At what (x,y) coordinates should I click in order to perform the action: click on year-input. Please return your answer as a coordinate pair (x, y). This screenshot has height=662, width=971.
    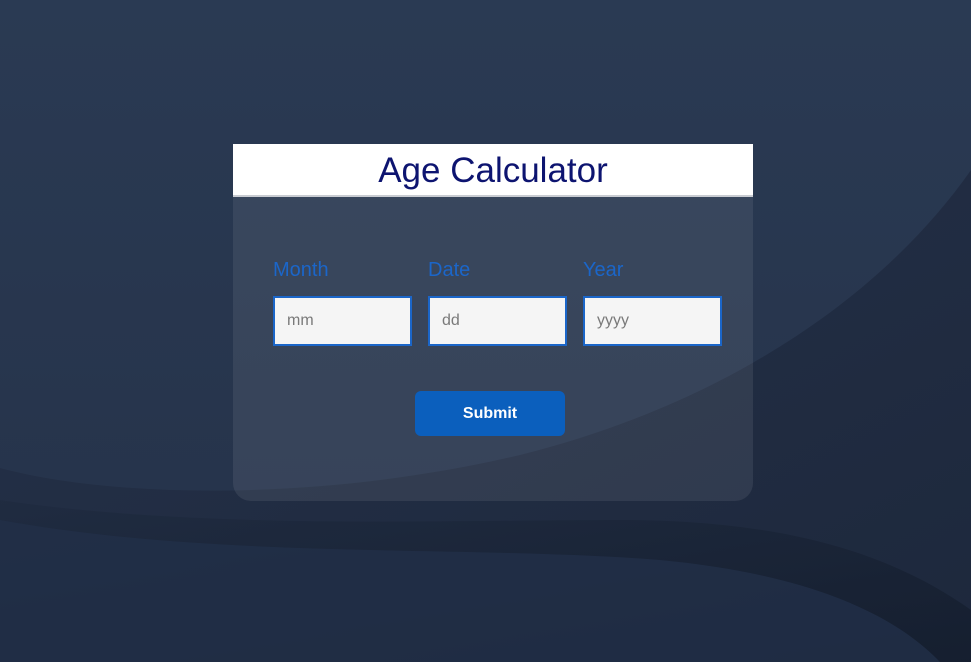
    Looking at the image, I should click on (652, 321).